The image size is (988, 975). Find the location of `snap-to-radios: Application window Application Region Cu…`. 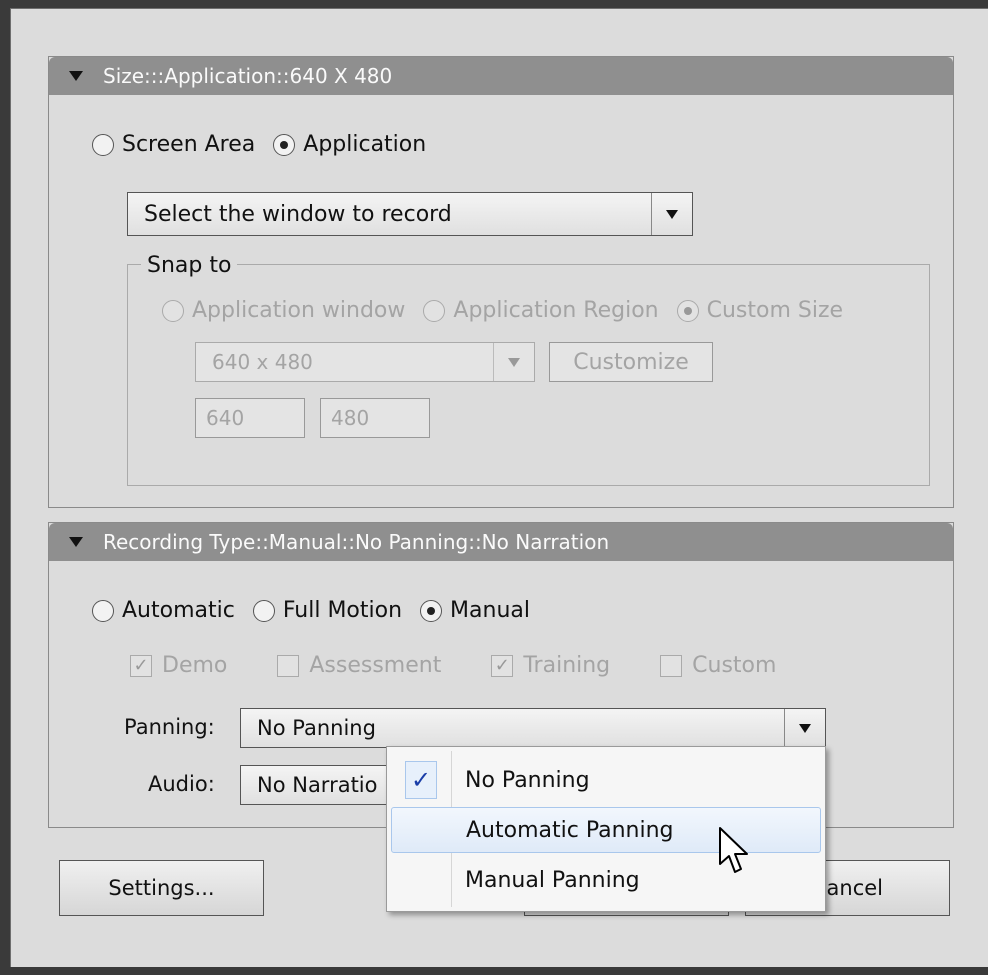

snap-to-radios: Application window Application Region Cu… is located at coordinates (511, 310).